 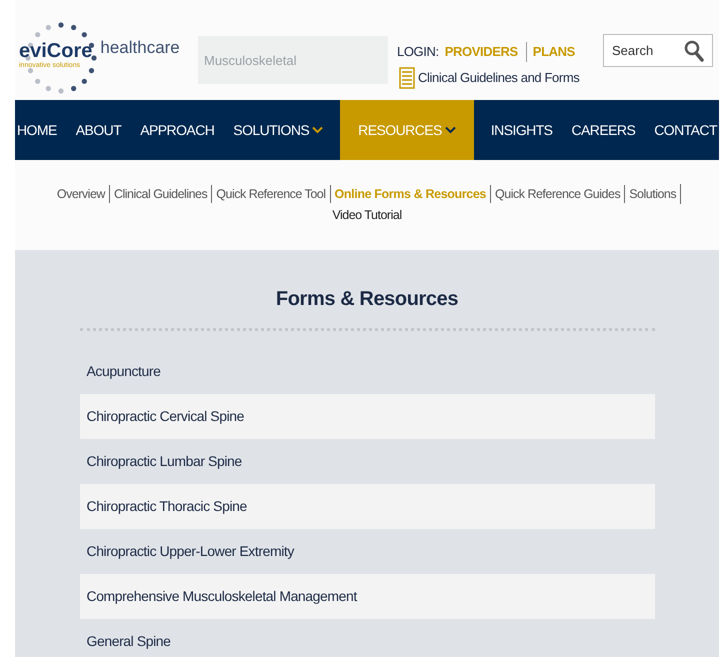 What do you see at coordinates (652, 194) in the screenshot?
I see `subnav-link: Solutions` at bounding box center [652, 194].